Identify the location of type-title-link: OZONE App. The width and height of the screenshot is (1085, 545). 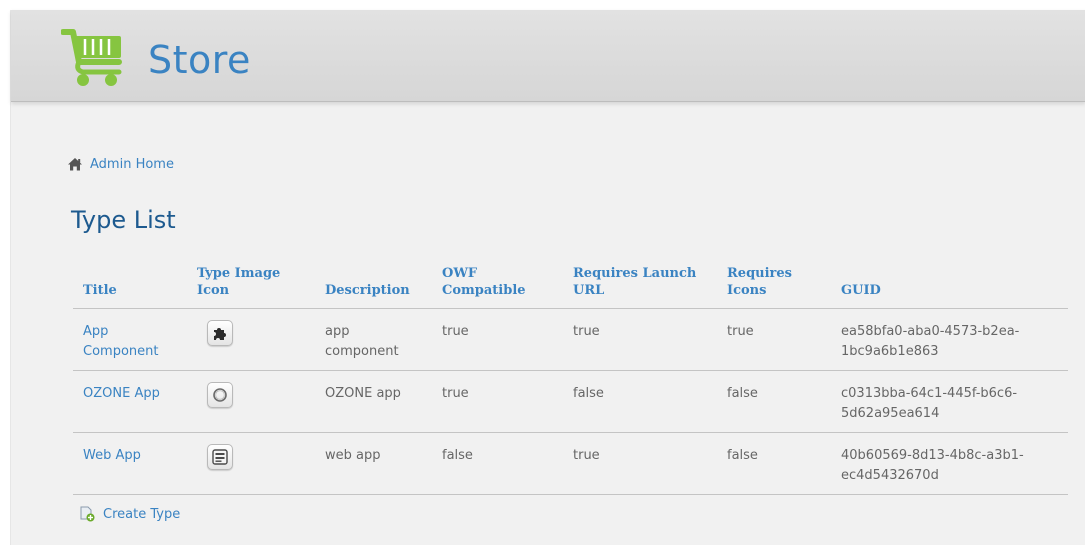
(121, 393).